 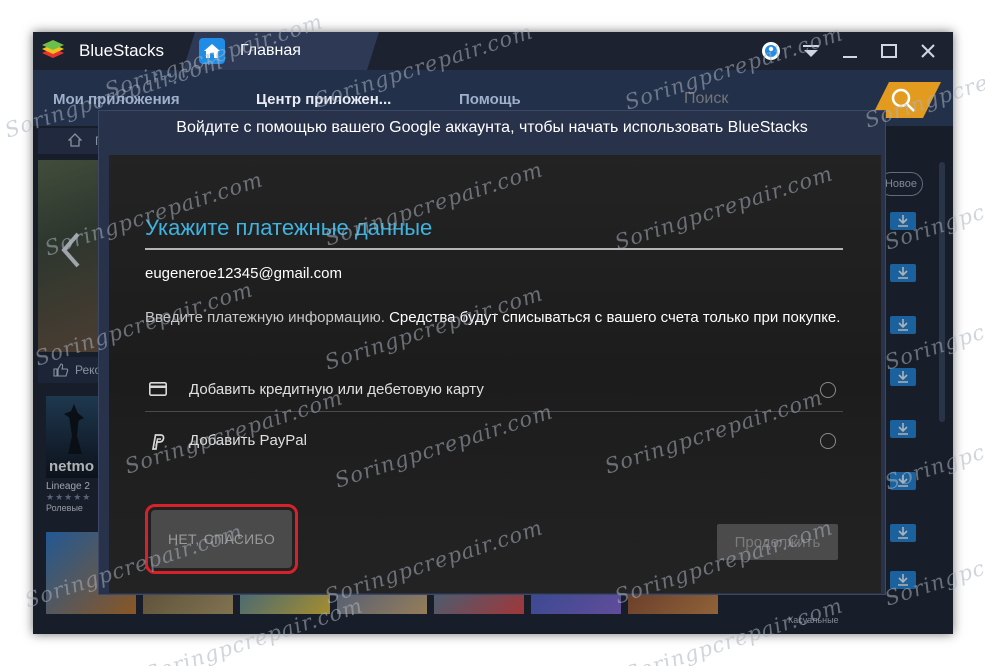 I want to click on add-card-label: Добавить кредитную или дебетовую карту, so click(x=336, y=389).